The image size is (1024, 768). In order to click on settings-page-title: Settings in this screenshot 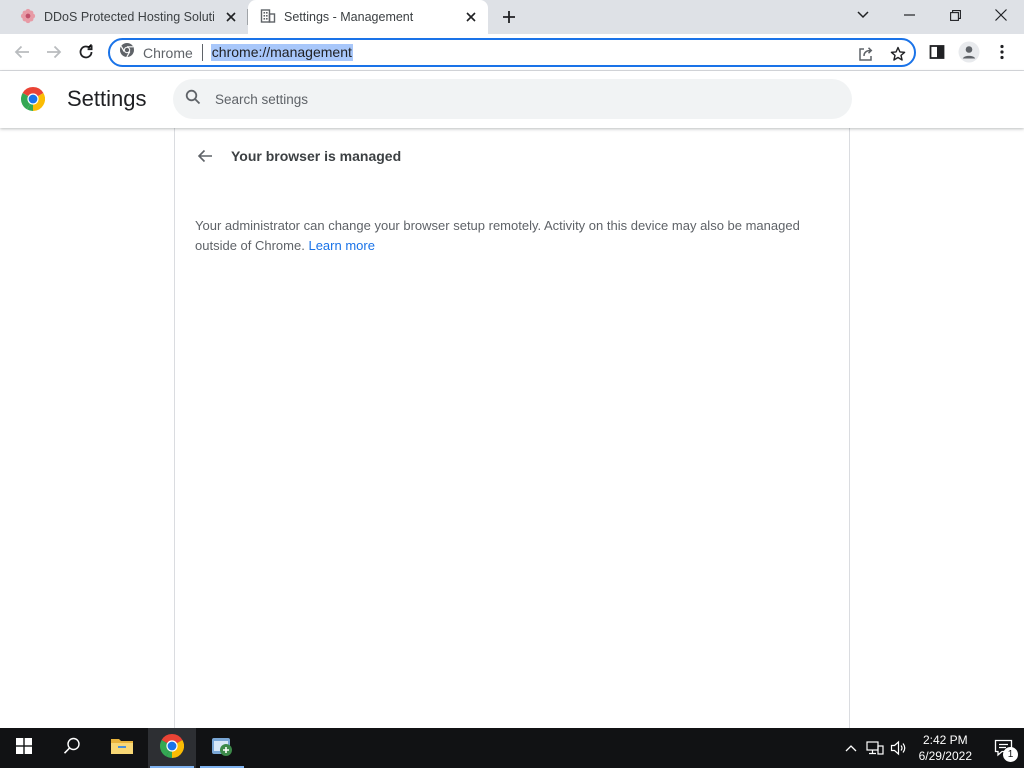, I will do `click(107, 98)`.